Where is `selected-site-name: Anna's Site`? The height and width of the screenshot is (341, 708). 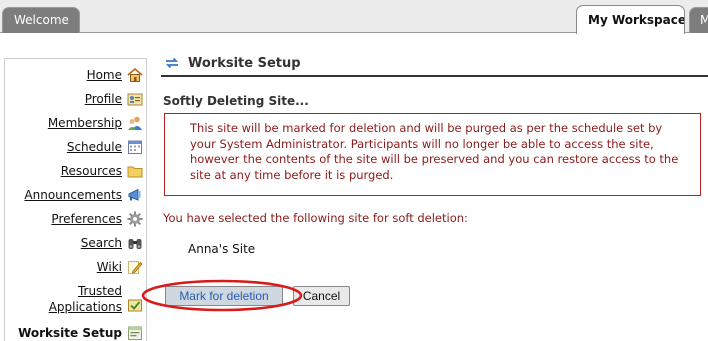 selected-site-name: Anna's Site is located at coordinates (222, 249).